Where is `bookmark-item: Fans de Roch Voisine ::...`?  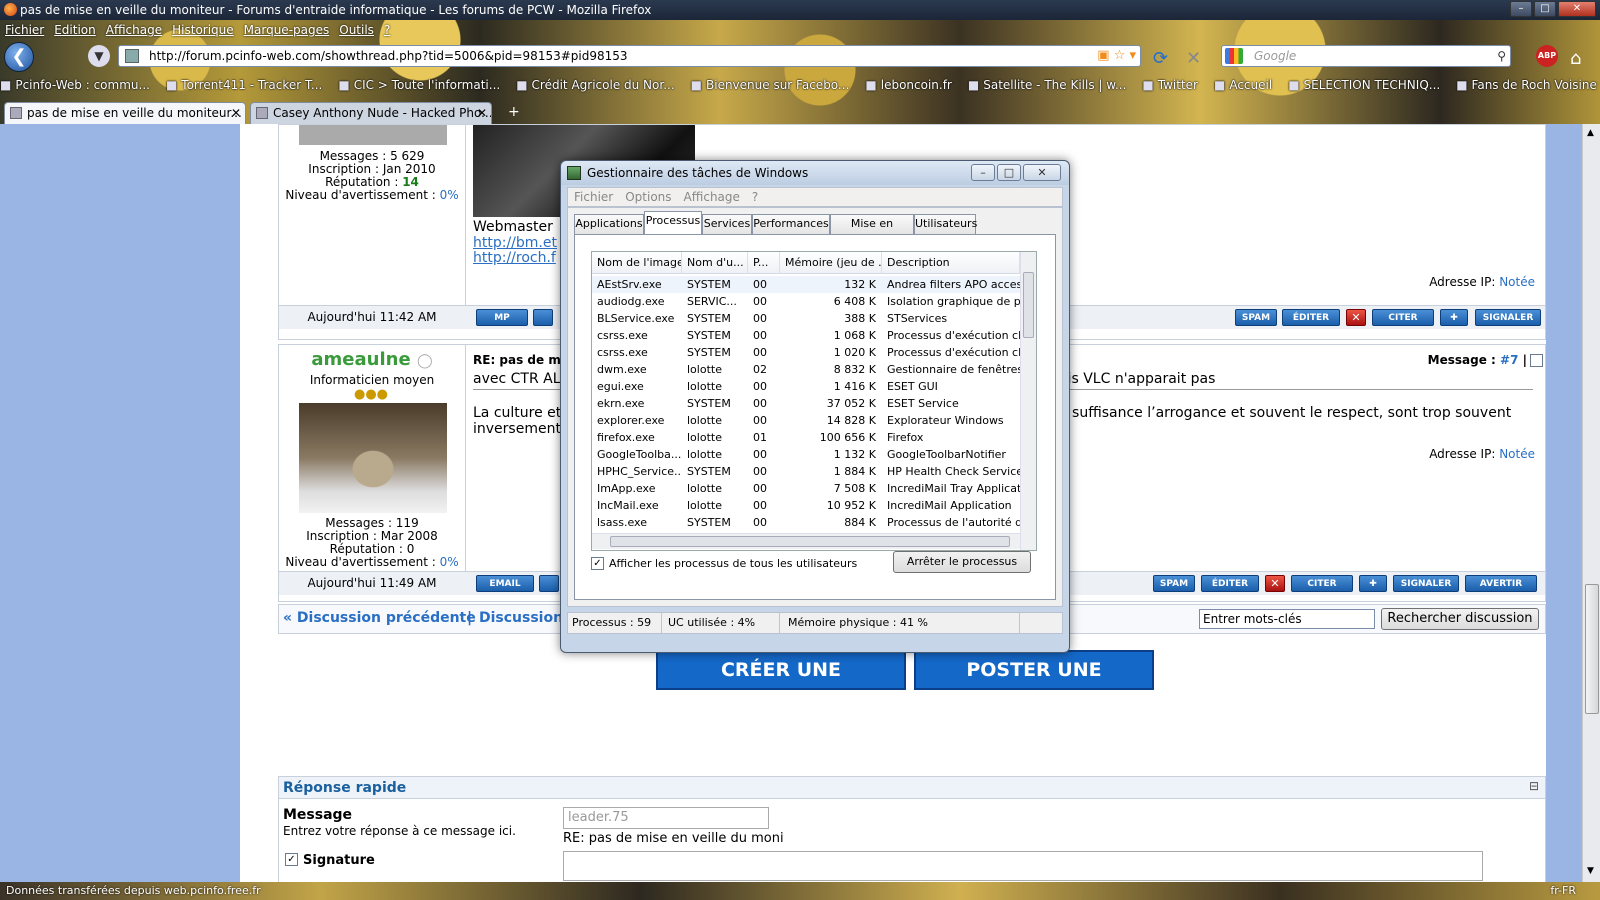
bookmark-item: Fans de Roch Voisine ::... is located at coordinates (1528, 85).